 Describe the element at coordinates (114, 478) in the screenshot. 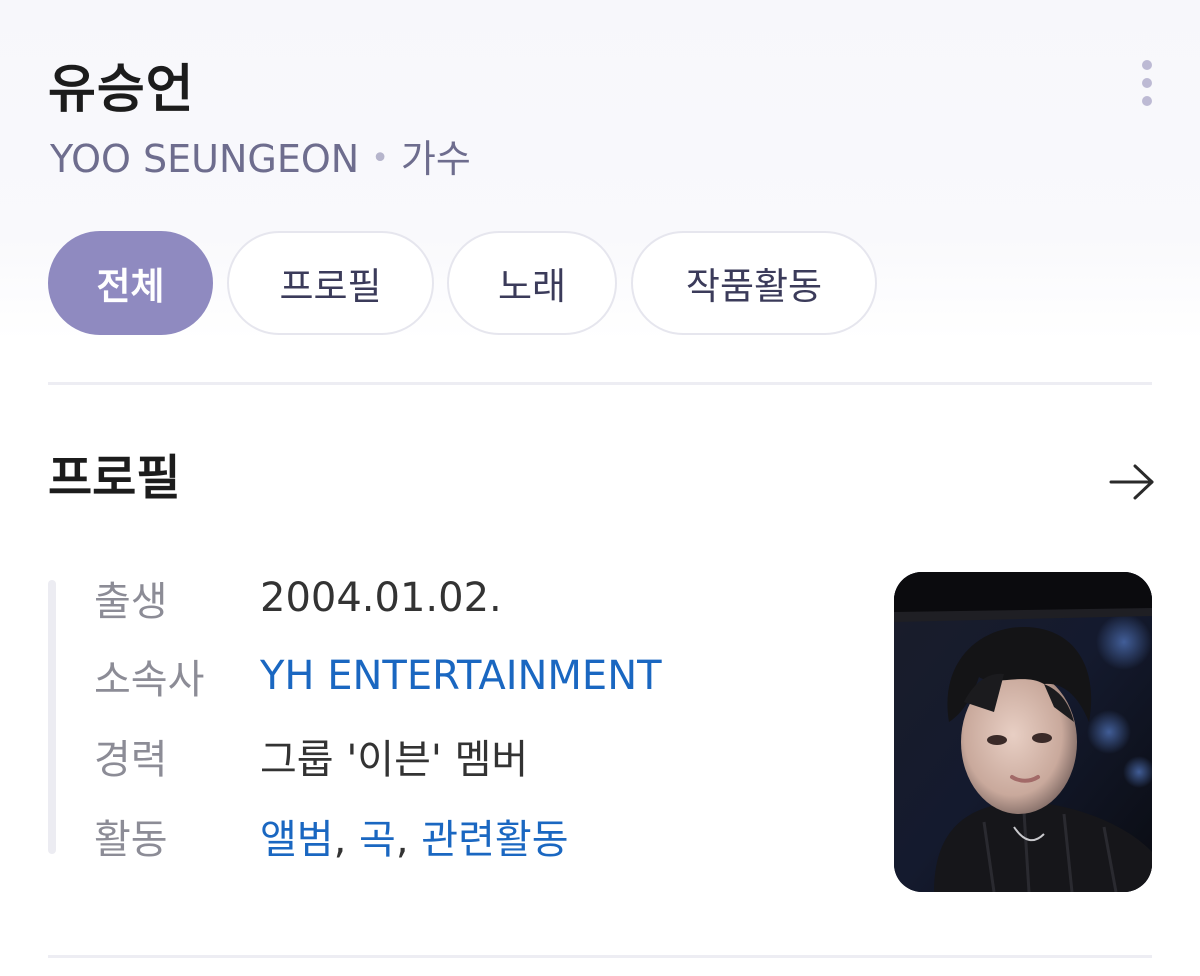

I see `section-title-profile: 프로필` at that location.